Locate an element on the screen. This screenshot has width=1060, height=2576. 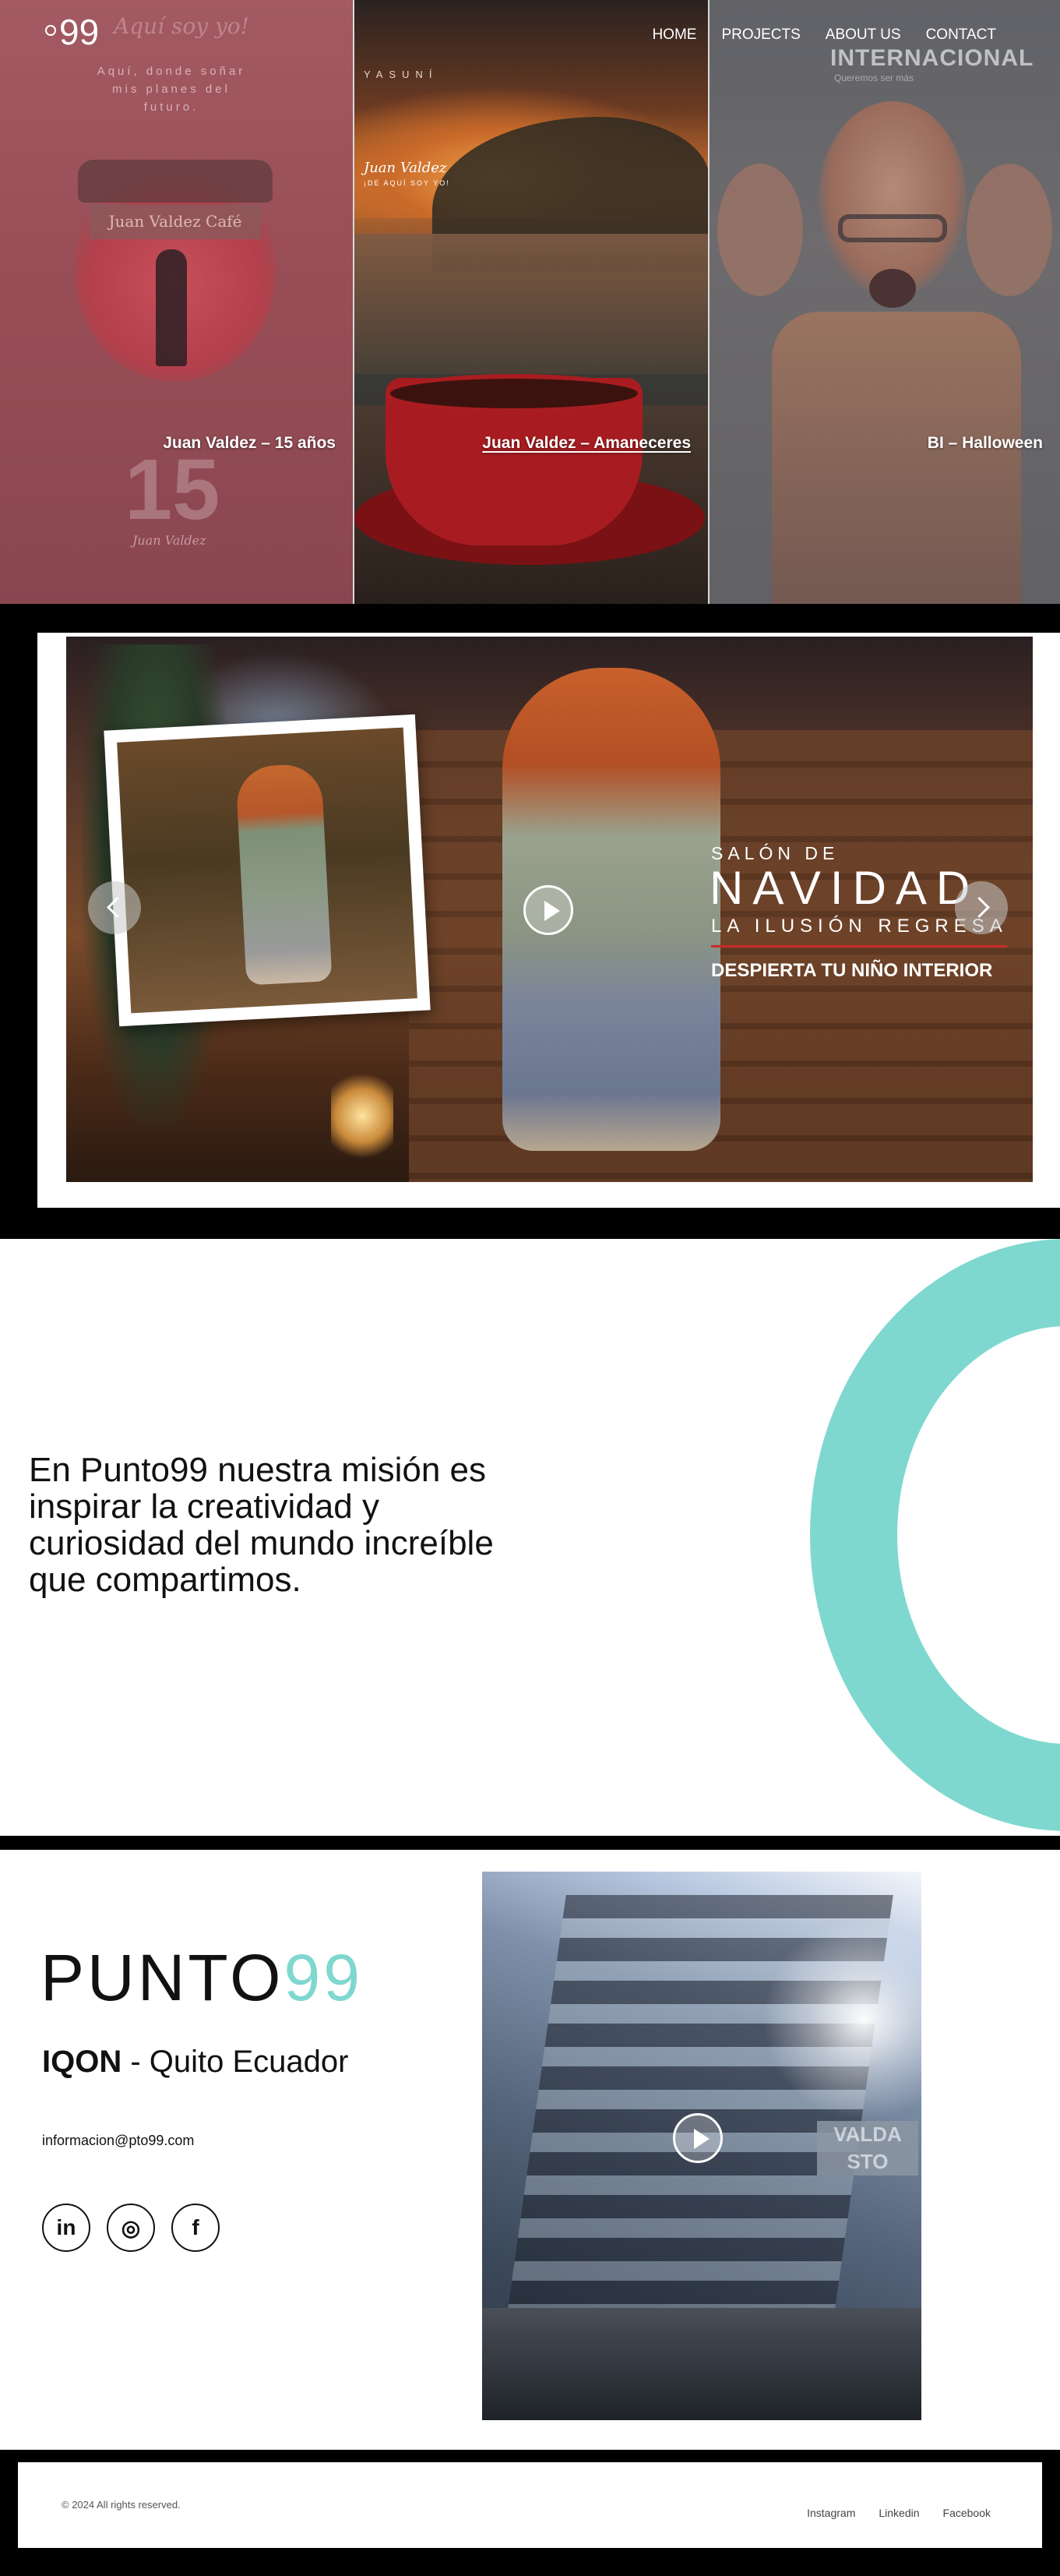
person-figure is located at coordinates (172, 307).